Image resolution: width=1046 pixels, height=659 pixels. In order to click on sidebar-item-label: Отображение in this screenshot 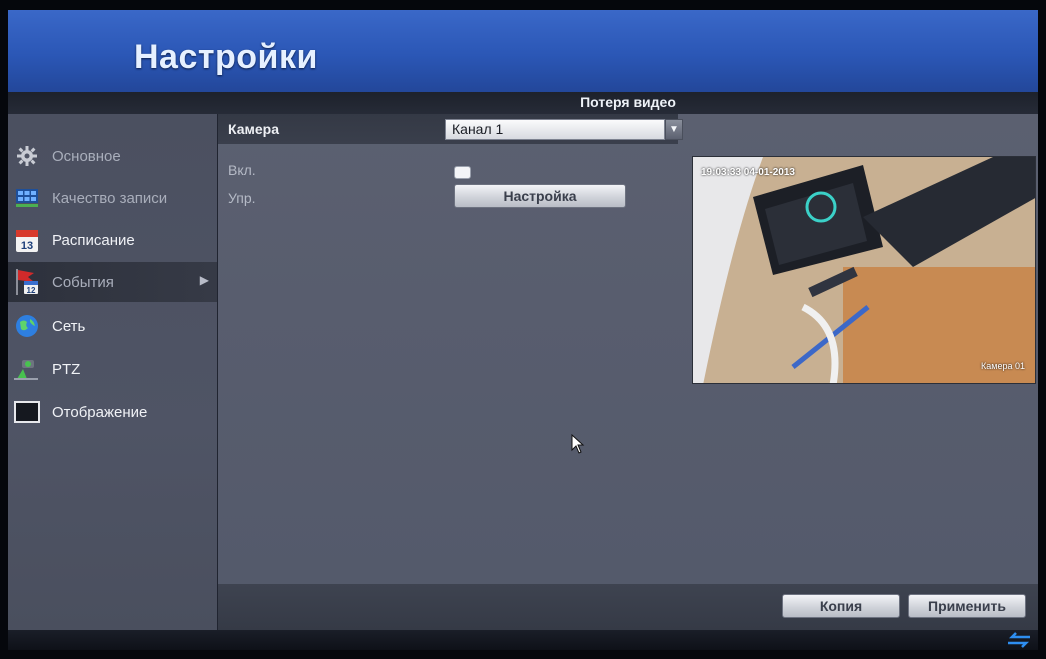, I will do `click(100, 412)`.